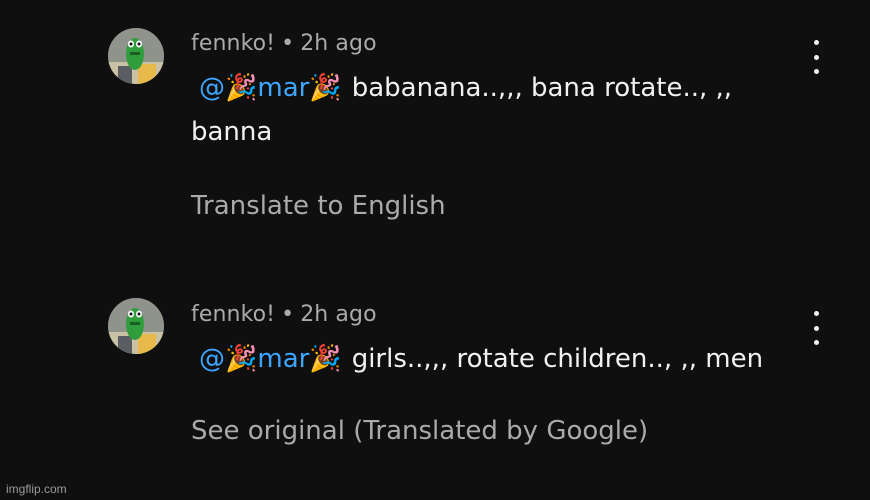  Describe the element at coordinates (318, 206) in the screenshot. I see `translate-button: Translate to English` at that location.